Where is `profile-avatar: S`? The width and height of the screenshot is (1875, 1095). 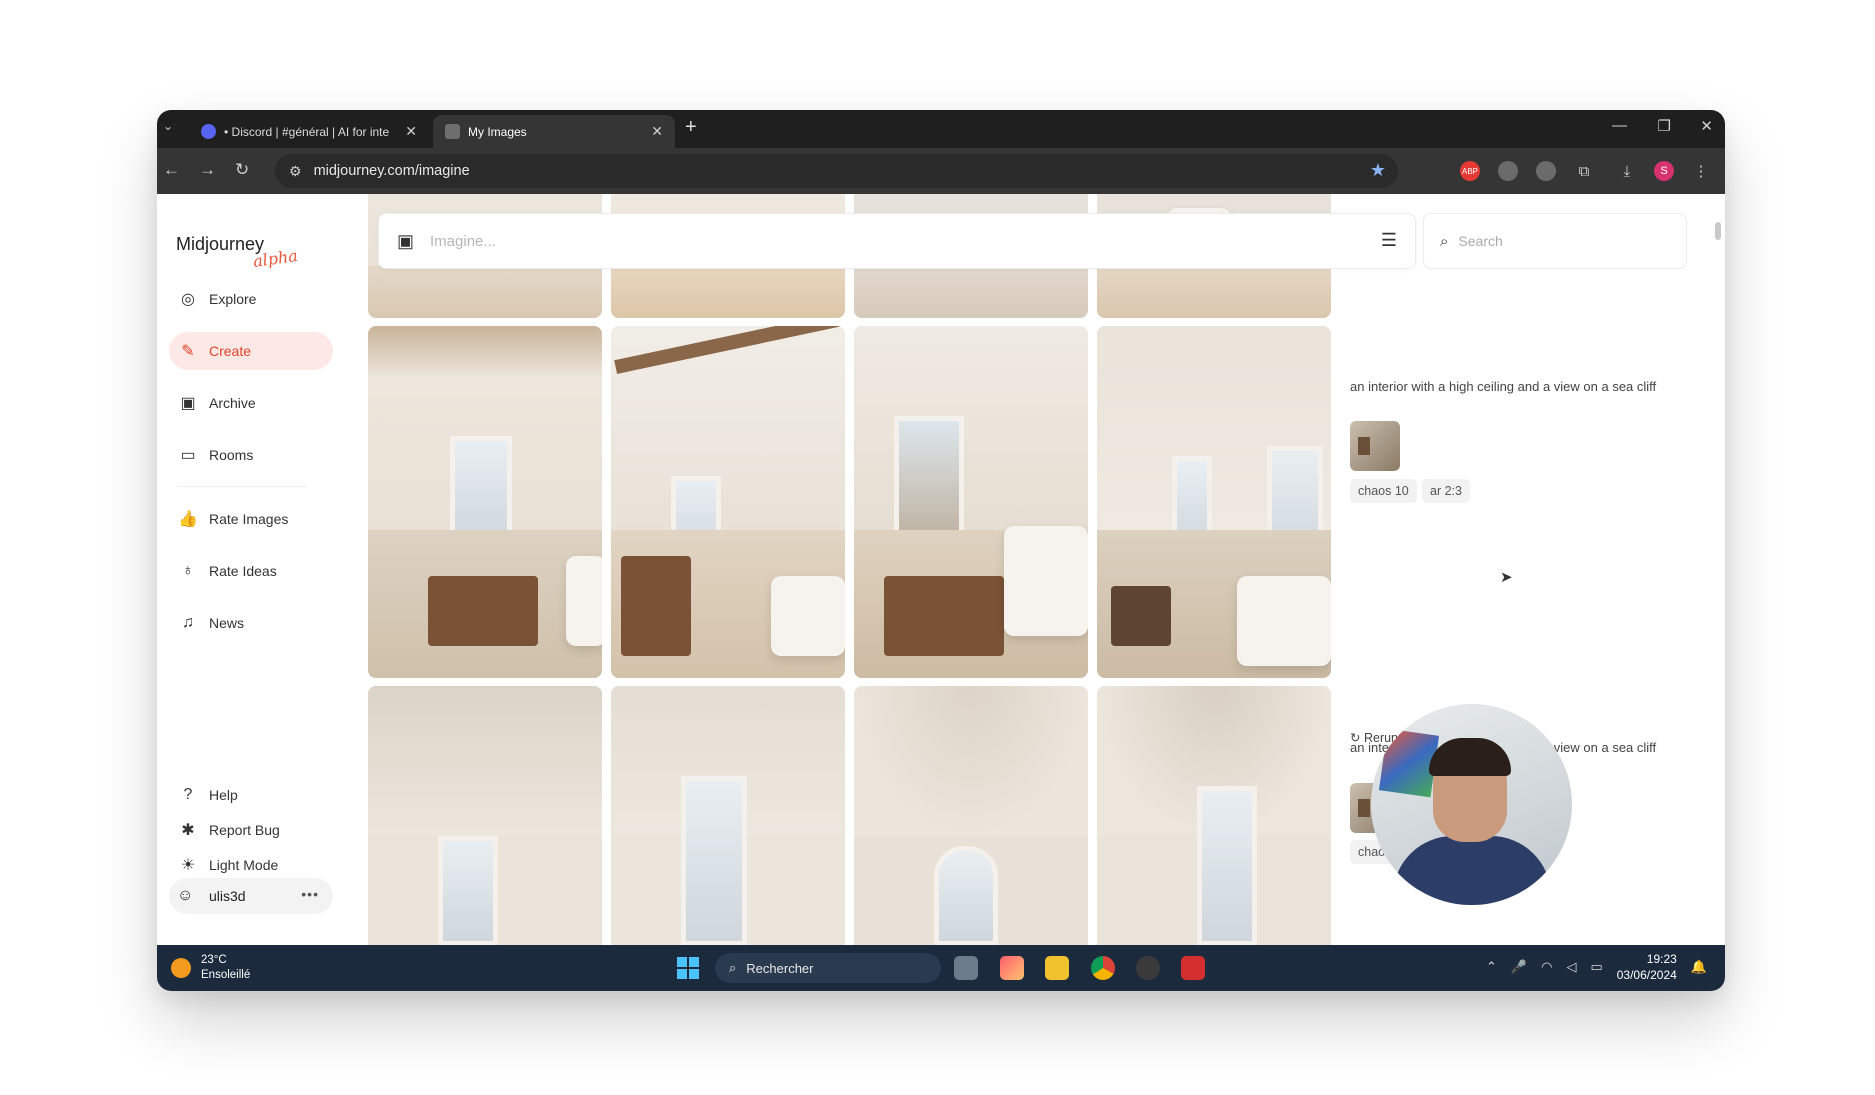
profile-avatar: S is located at coordinates (1664, 171).